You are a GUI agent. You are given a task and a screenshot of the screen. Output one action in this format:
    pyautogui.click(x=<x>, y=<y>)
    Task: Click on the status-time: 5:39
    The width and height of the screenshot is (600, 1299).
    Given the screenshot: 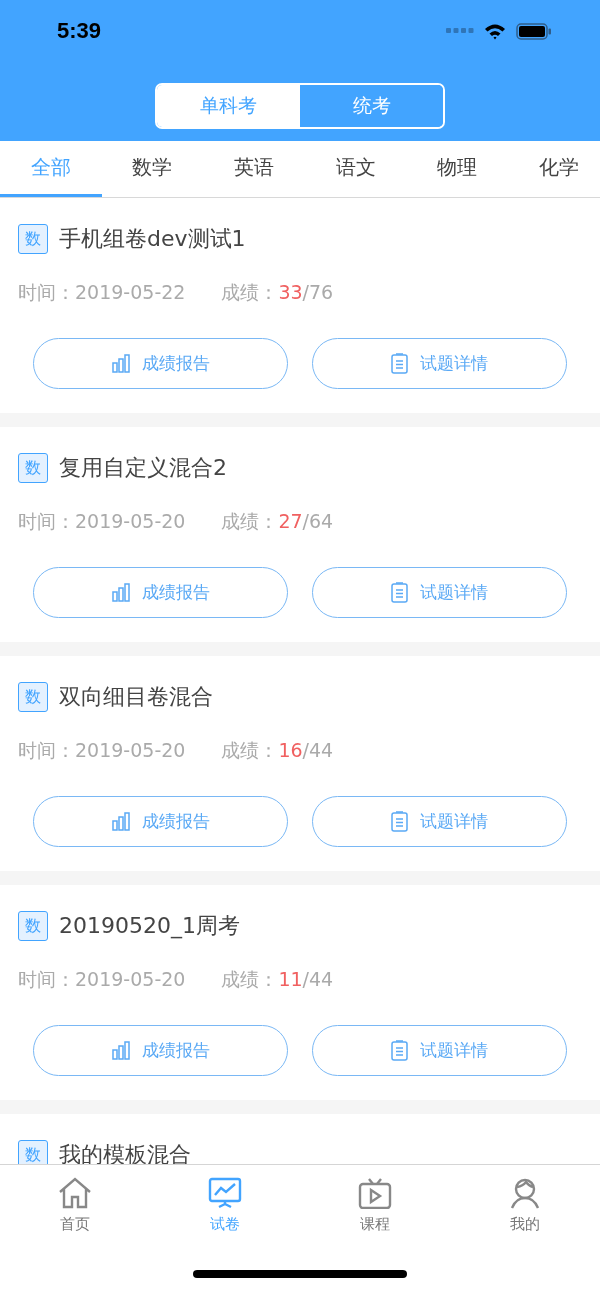 What is the action you would take?
    pyautogui.click(x=79, y=31)
    